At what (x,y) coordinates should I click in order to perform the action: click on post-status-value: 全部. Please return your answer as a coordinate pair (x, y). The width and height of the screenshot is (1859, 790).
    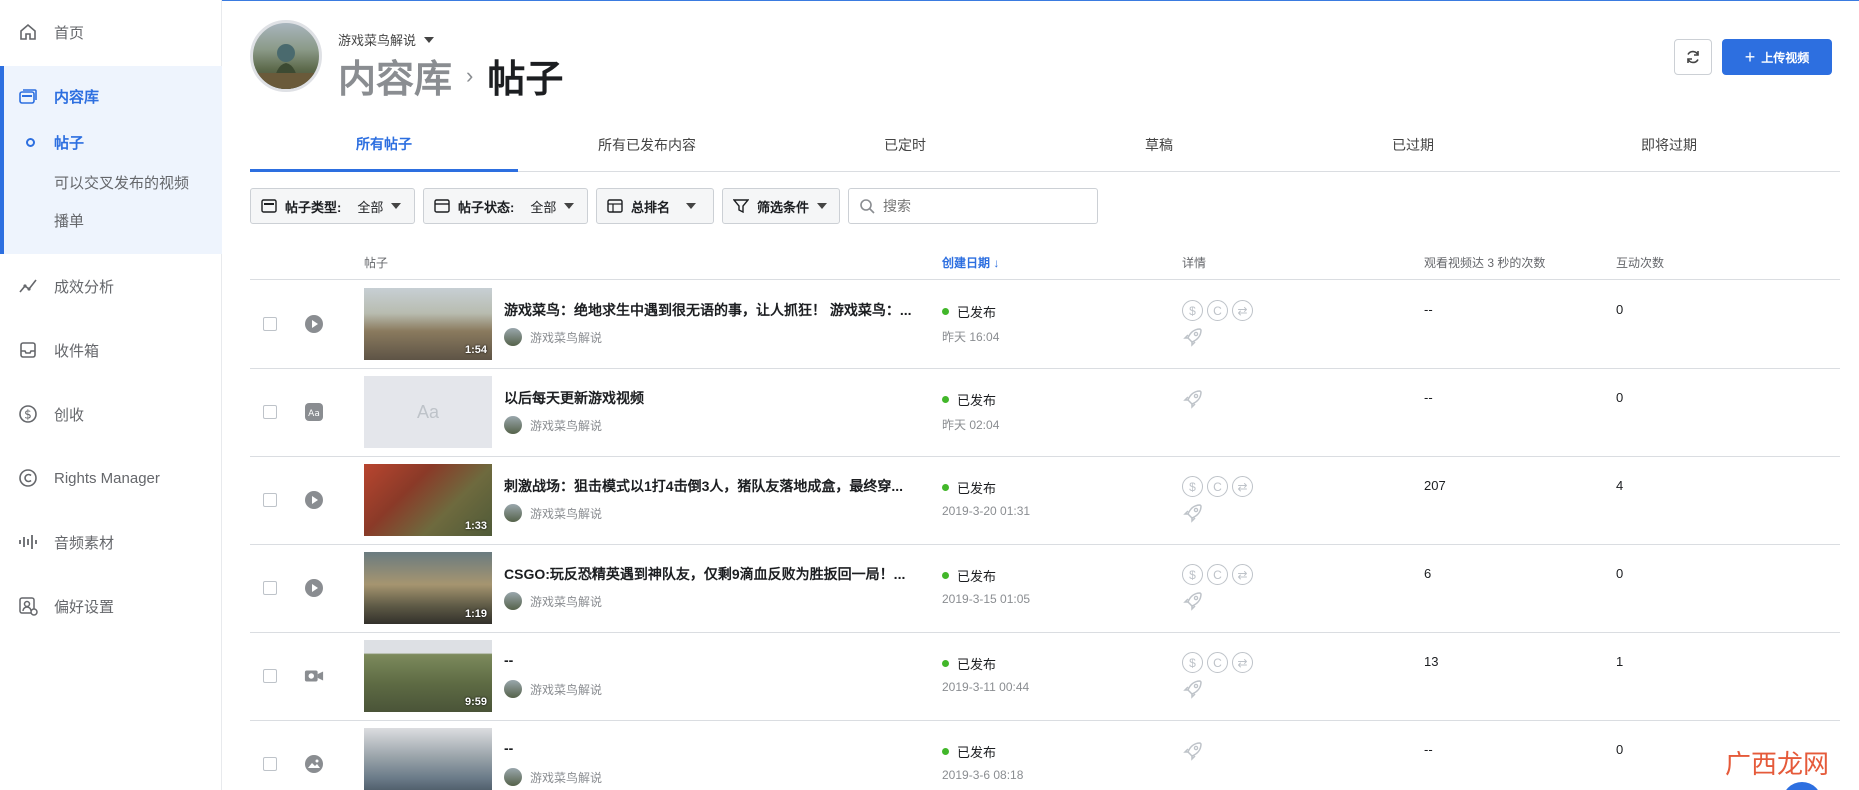
    Looking at the image, I should click on (543, 207).